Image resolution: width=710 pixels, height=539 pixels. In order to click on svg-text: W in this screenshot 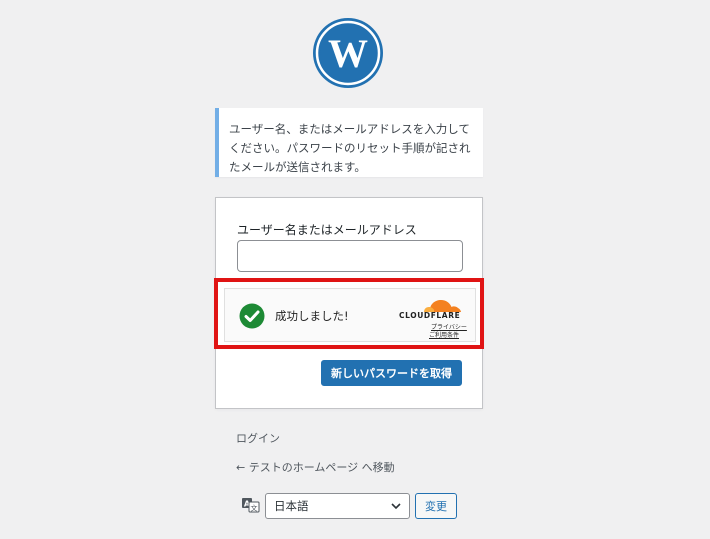, I will do `click(348, 53)`.